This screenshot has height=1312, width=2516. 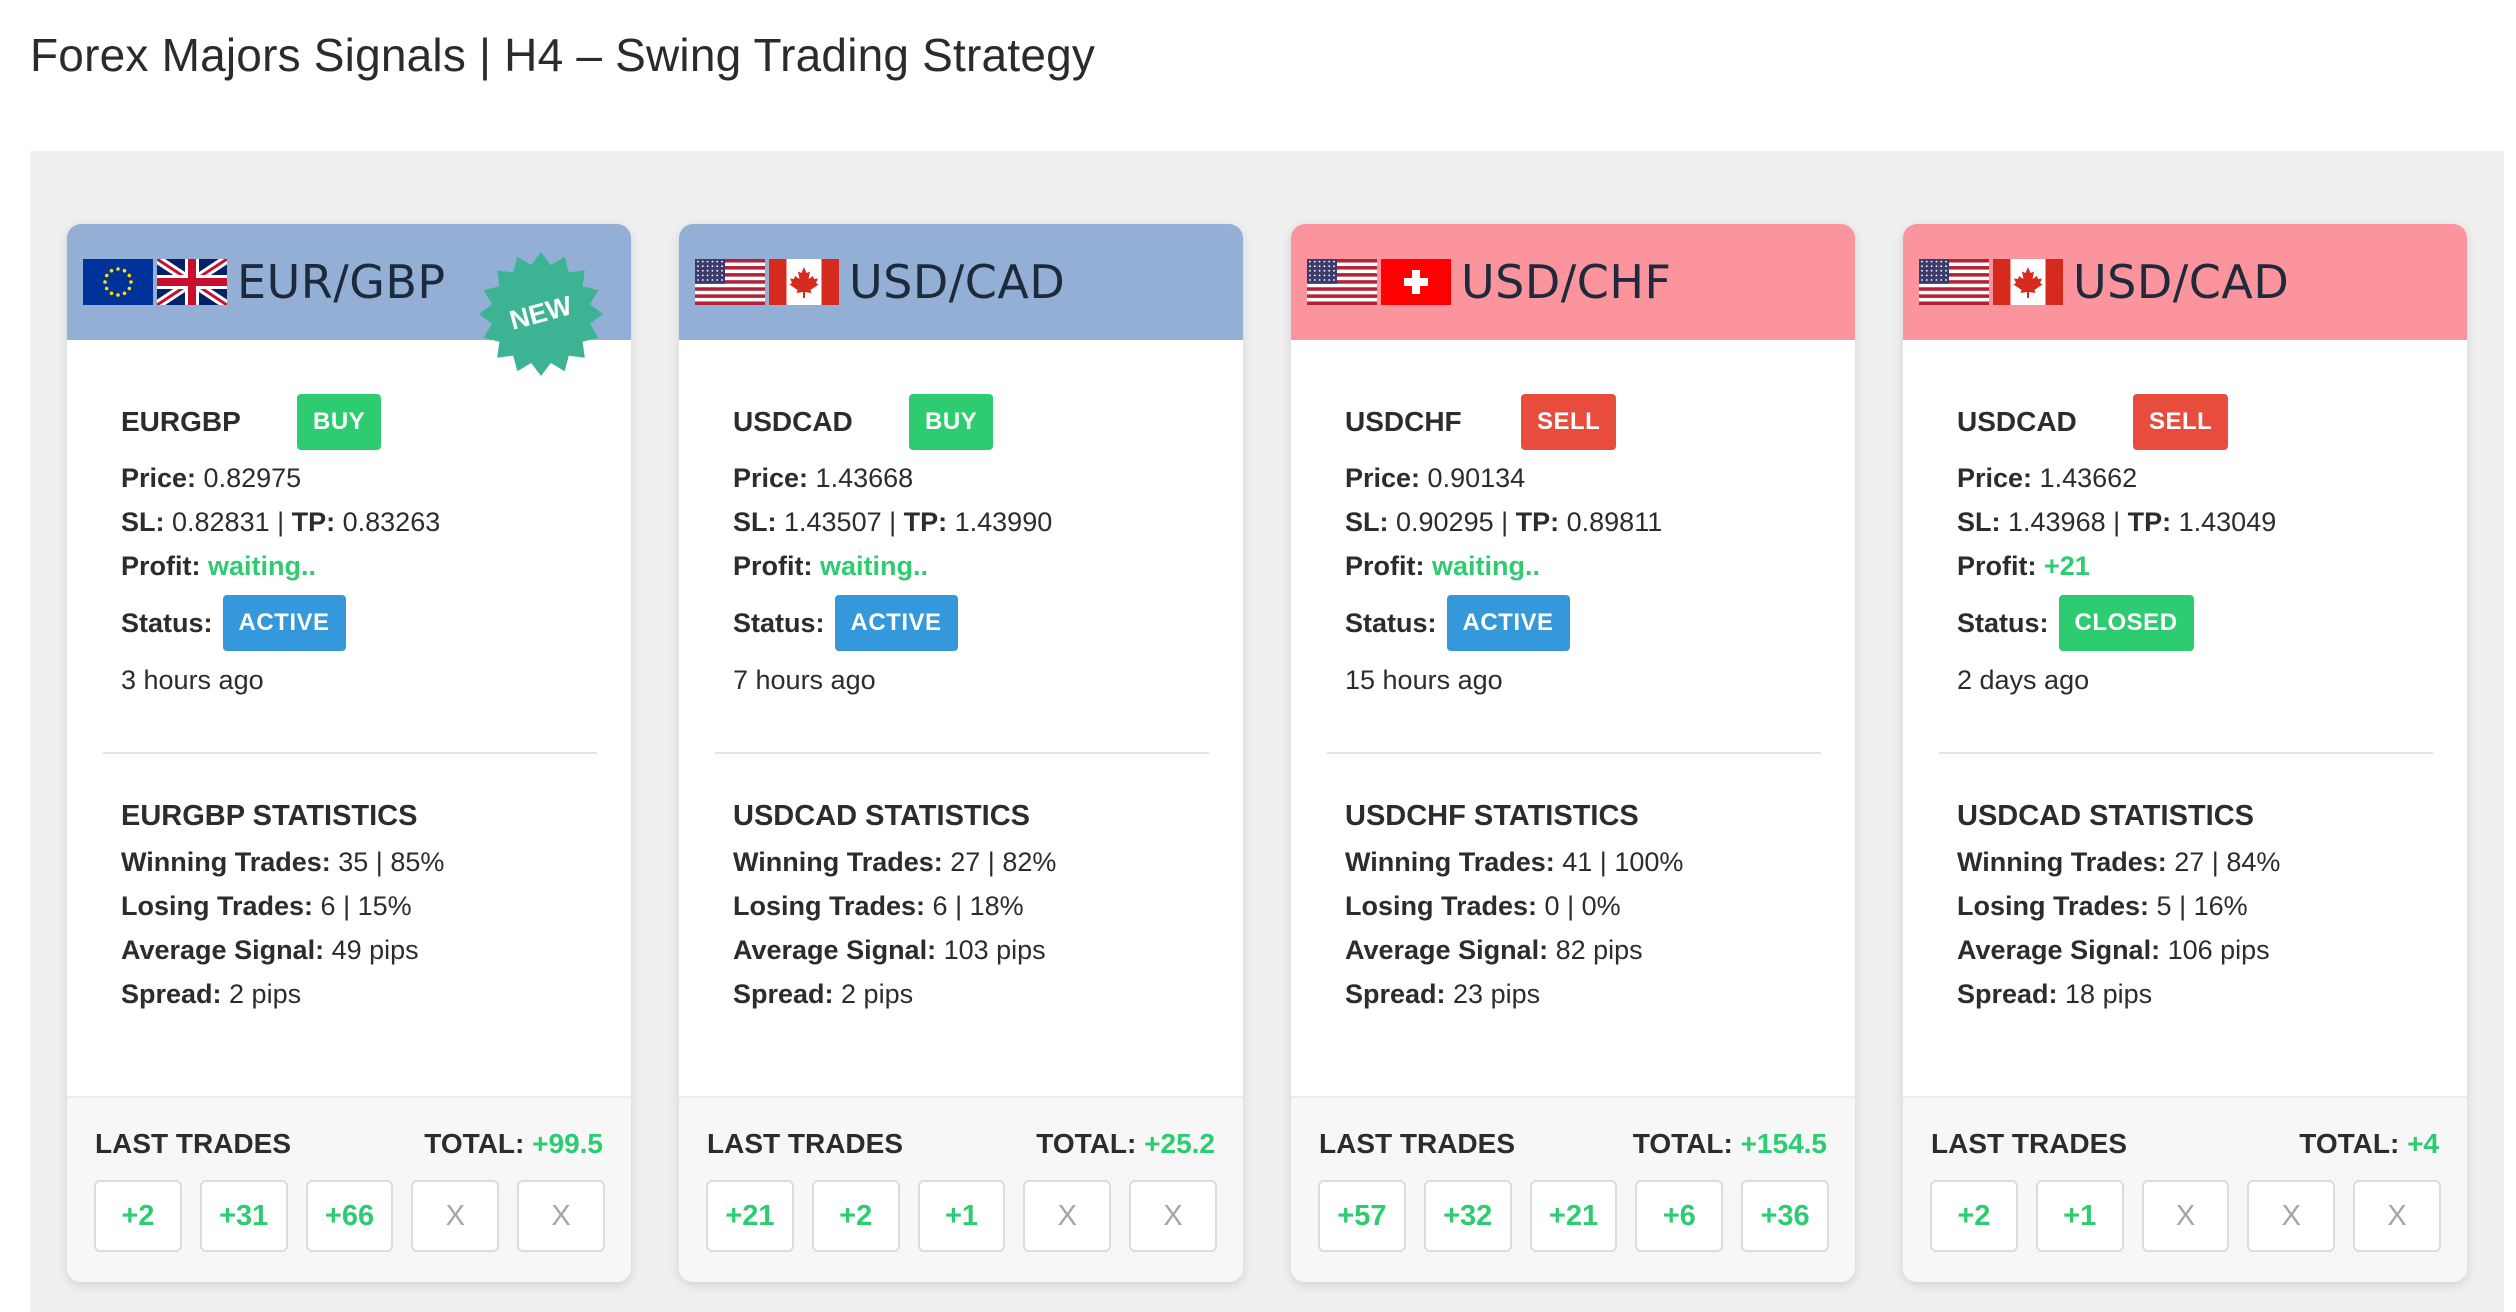 What do you see at coordinates (261, 994) in the screenshot?
I see `spread-value: 2 pips` at bounding box center [261, 994].